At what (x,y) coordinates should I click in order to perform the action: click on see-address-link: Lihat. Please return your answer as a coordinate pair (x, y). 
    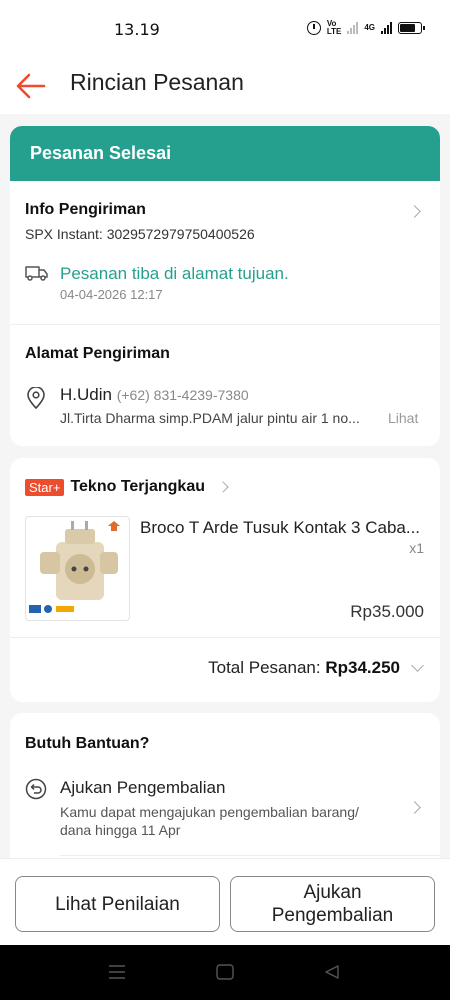
    Looking at the image, I should click on (403, 418).